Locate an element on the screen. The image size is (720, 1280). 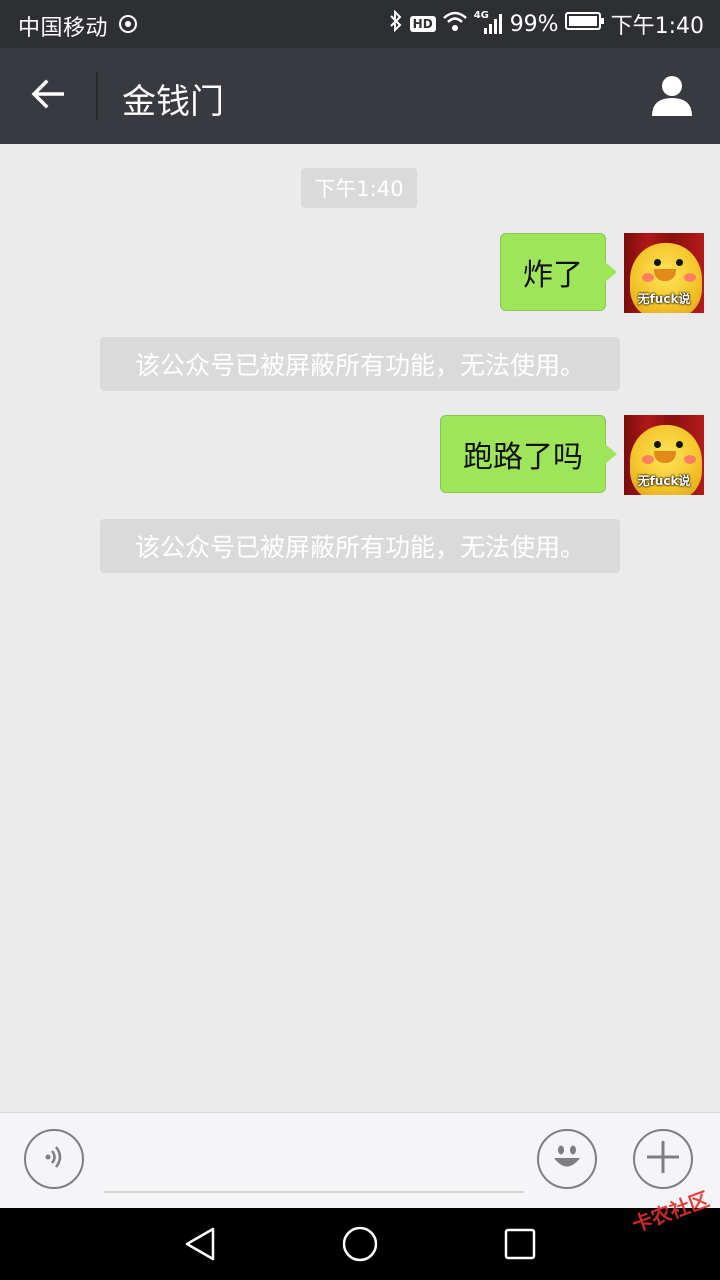
chat-info-button is located at coordinates (672, 96).